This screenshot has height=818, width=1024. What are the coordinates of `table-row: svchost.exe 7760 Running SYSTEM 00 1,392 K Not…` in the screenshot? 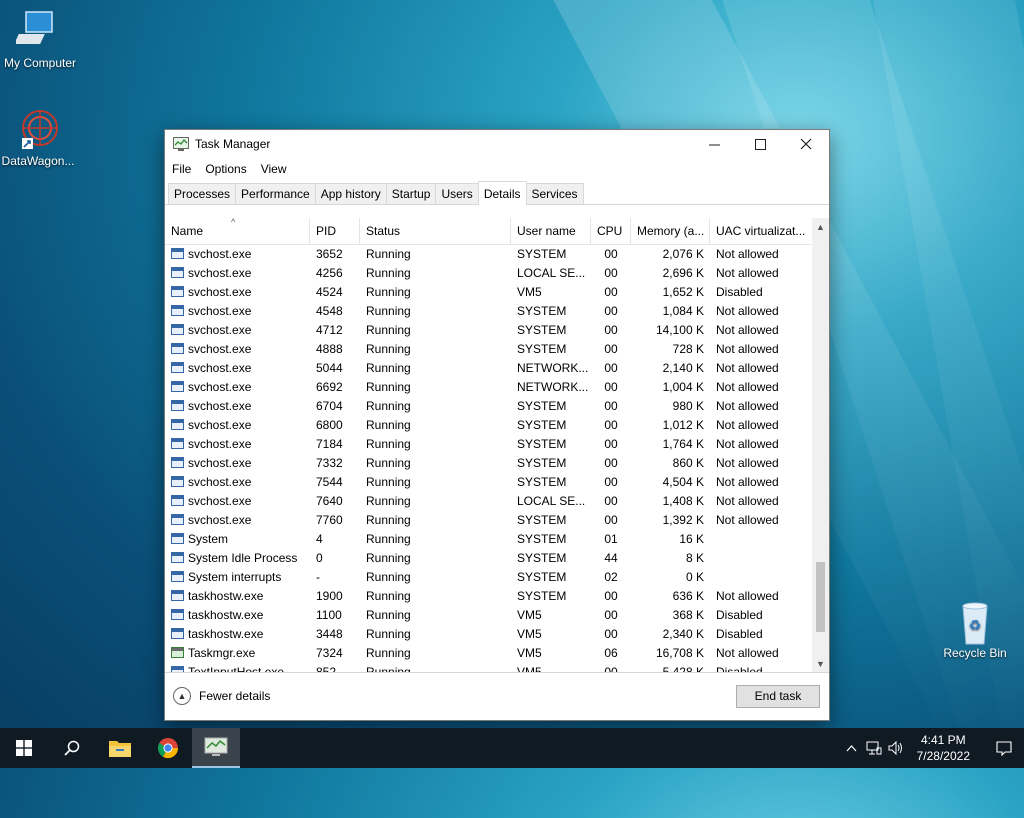 It's located at (488, 519).